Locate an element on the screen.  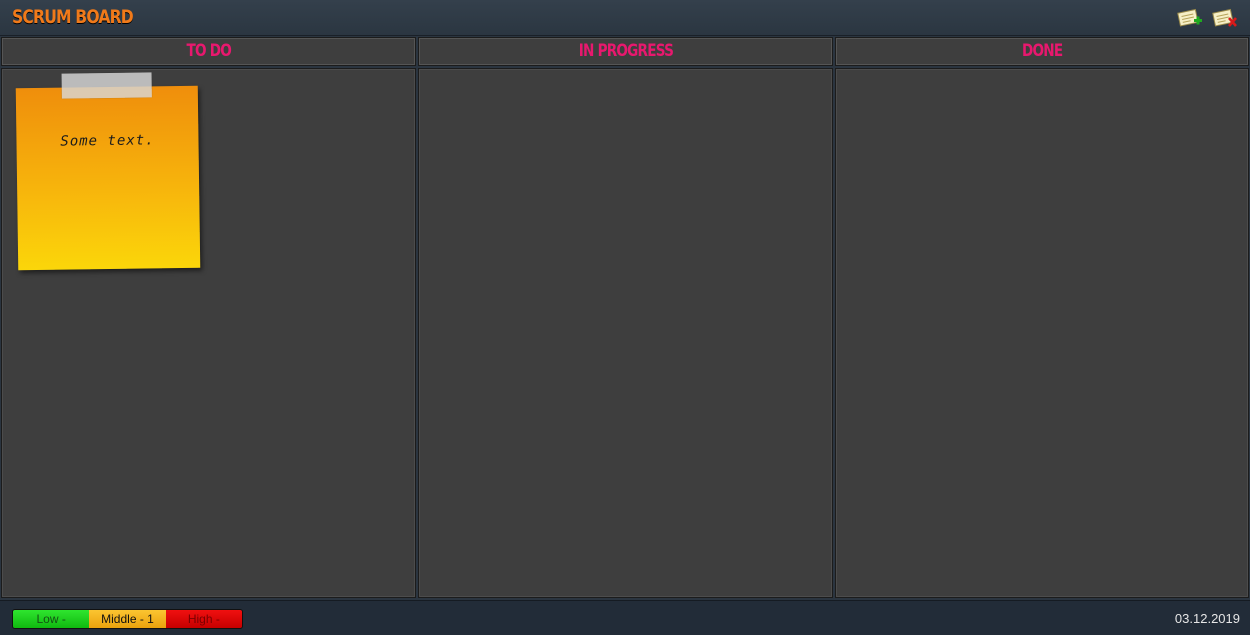
add-note-icon is located at coordinates (1189, 17).